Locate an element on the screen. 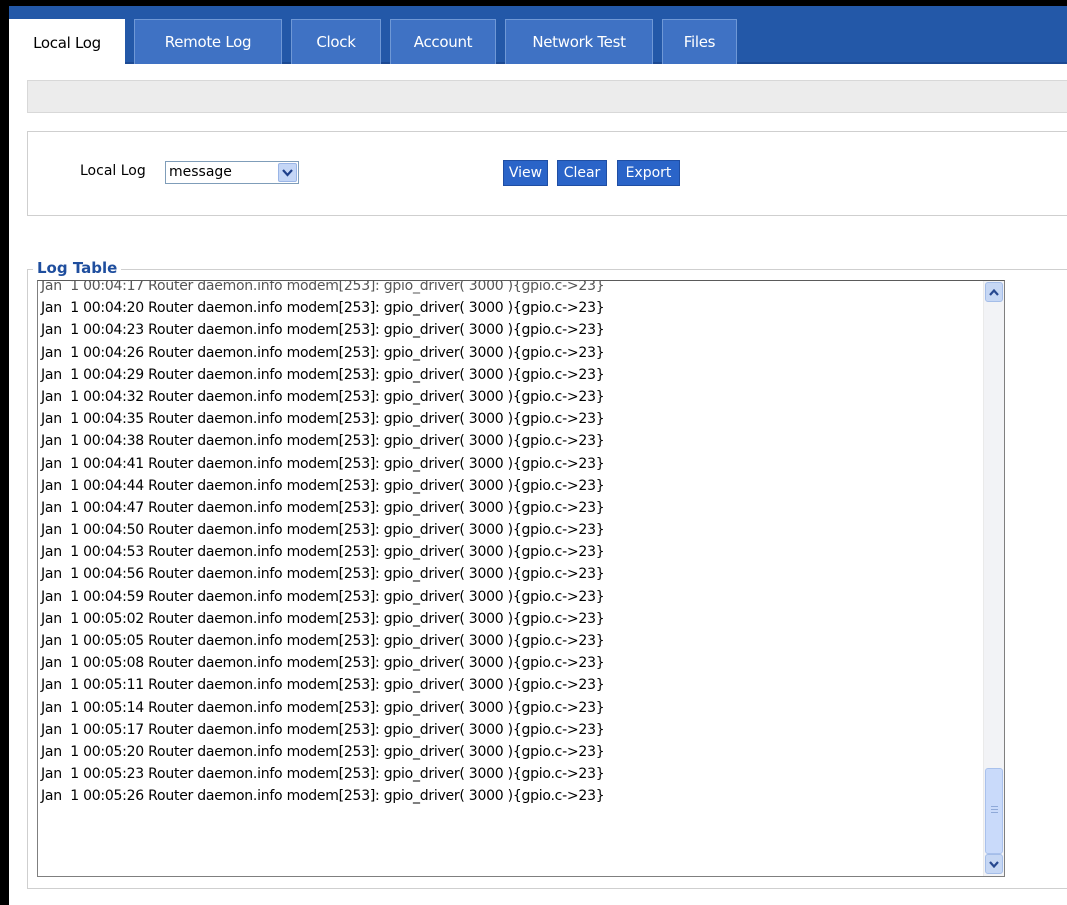 The image size is (1067, 905). log-type-select: message is located at coordinates (232, 172).